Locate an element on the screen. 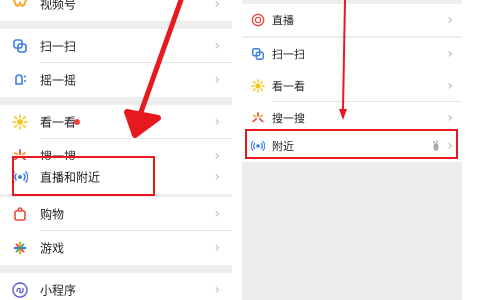  menu-item-mini-programs: 小程序 › is located at coordinates (116, 286).